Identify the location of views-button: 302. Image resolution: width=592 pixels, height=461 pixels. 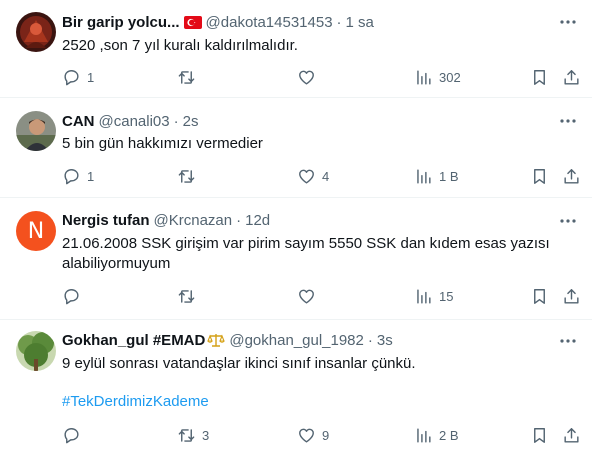
(437, 77).